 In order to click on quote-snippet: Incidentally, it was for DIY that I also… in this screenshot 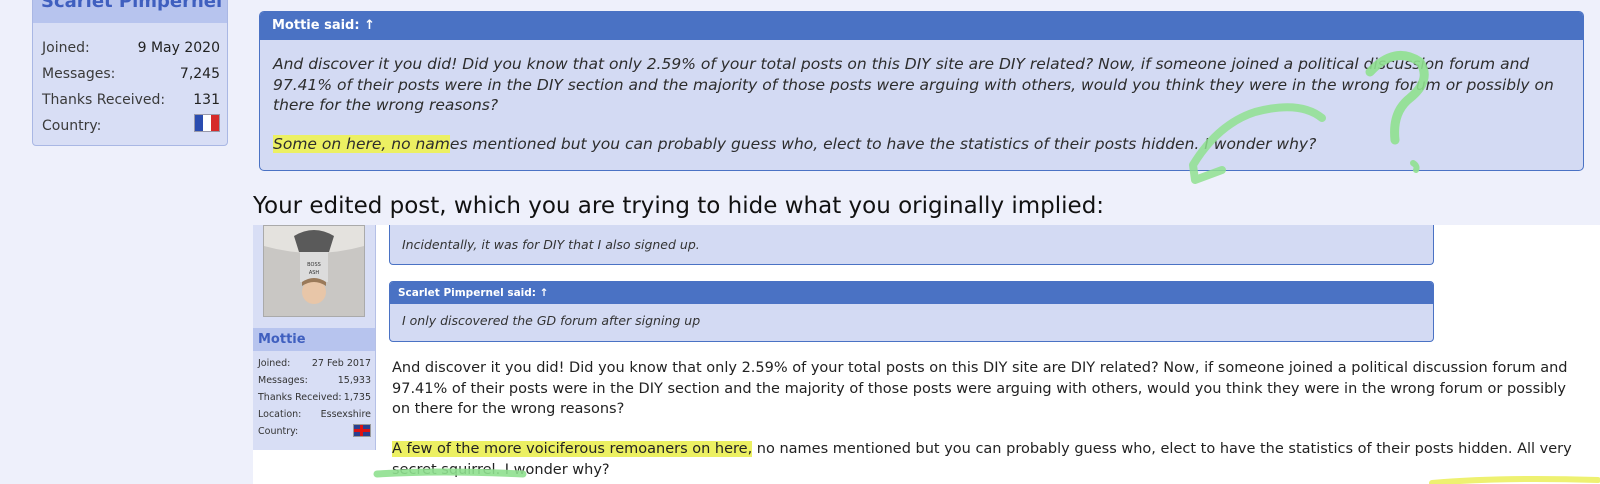, I will do `click(911, 245)`.